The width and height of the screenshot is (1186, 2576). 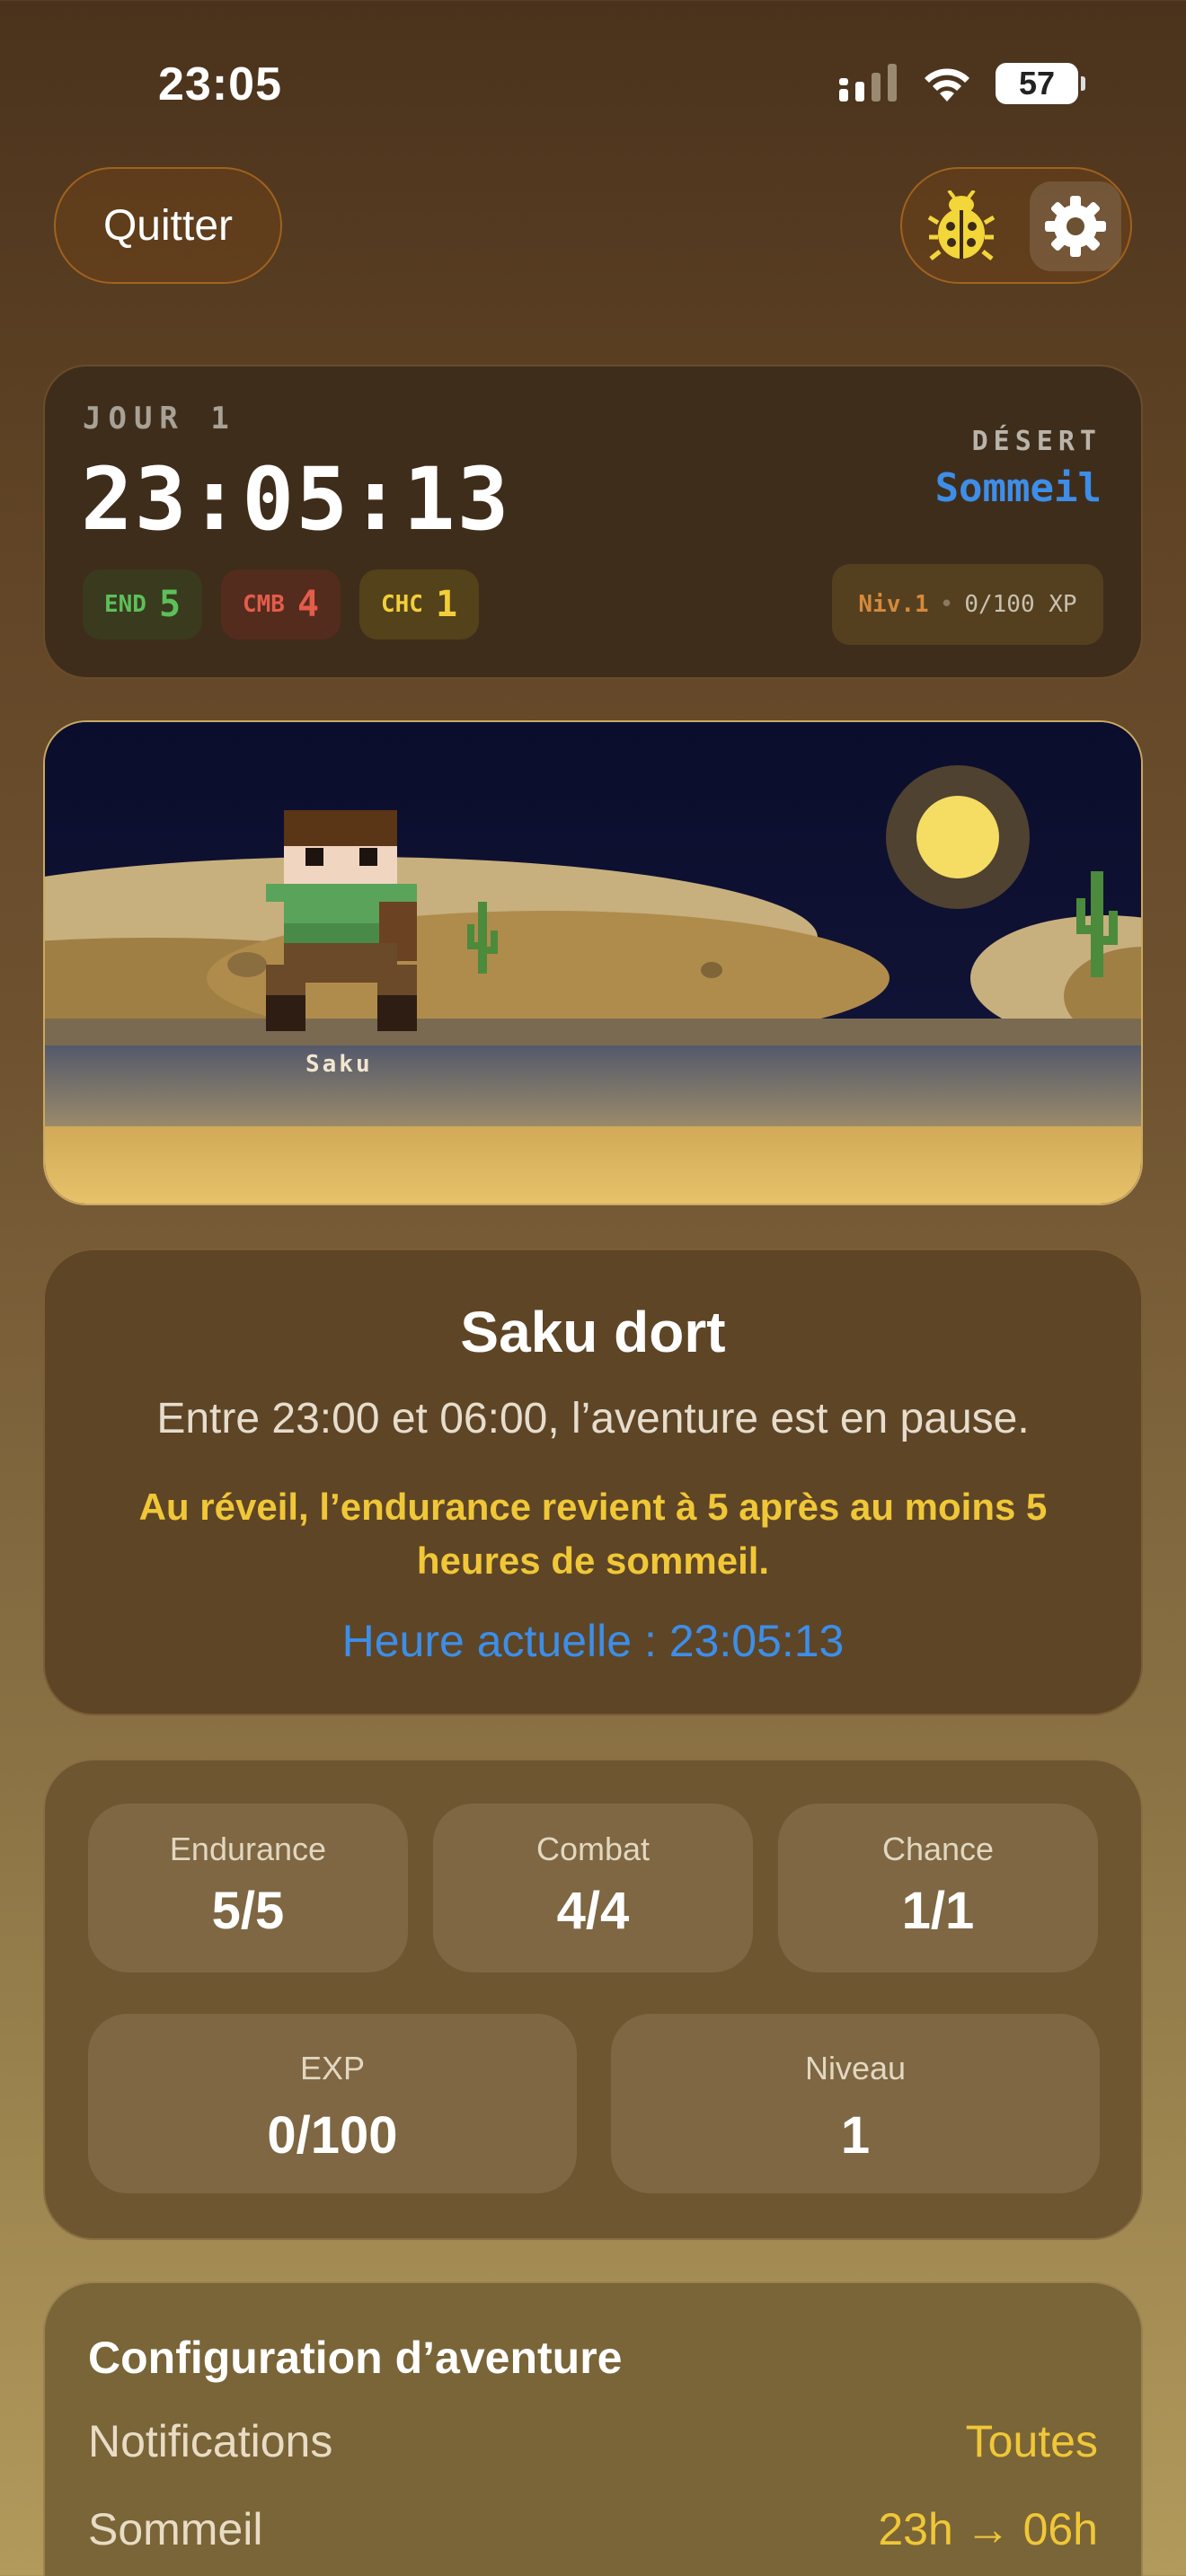 I want to click on phase-label: Sommeil, so click(x=1018, y=488).